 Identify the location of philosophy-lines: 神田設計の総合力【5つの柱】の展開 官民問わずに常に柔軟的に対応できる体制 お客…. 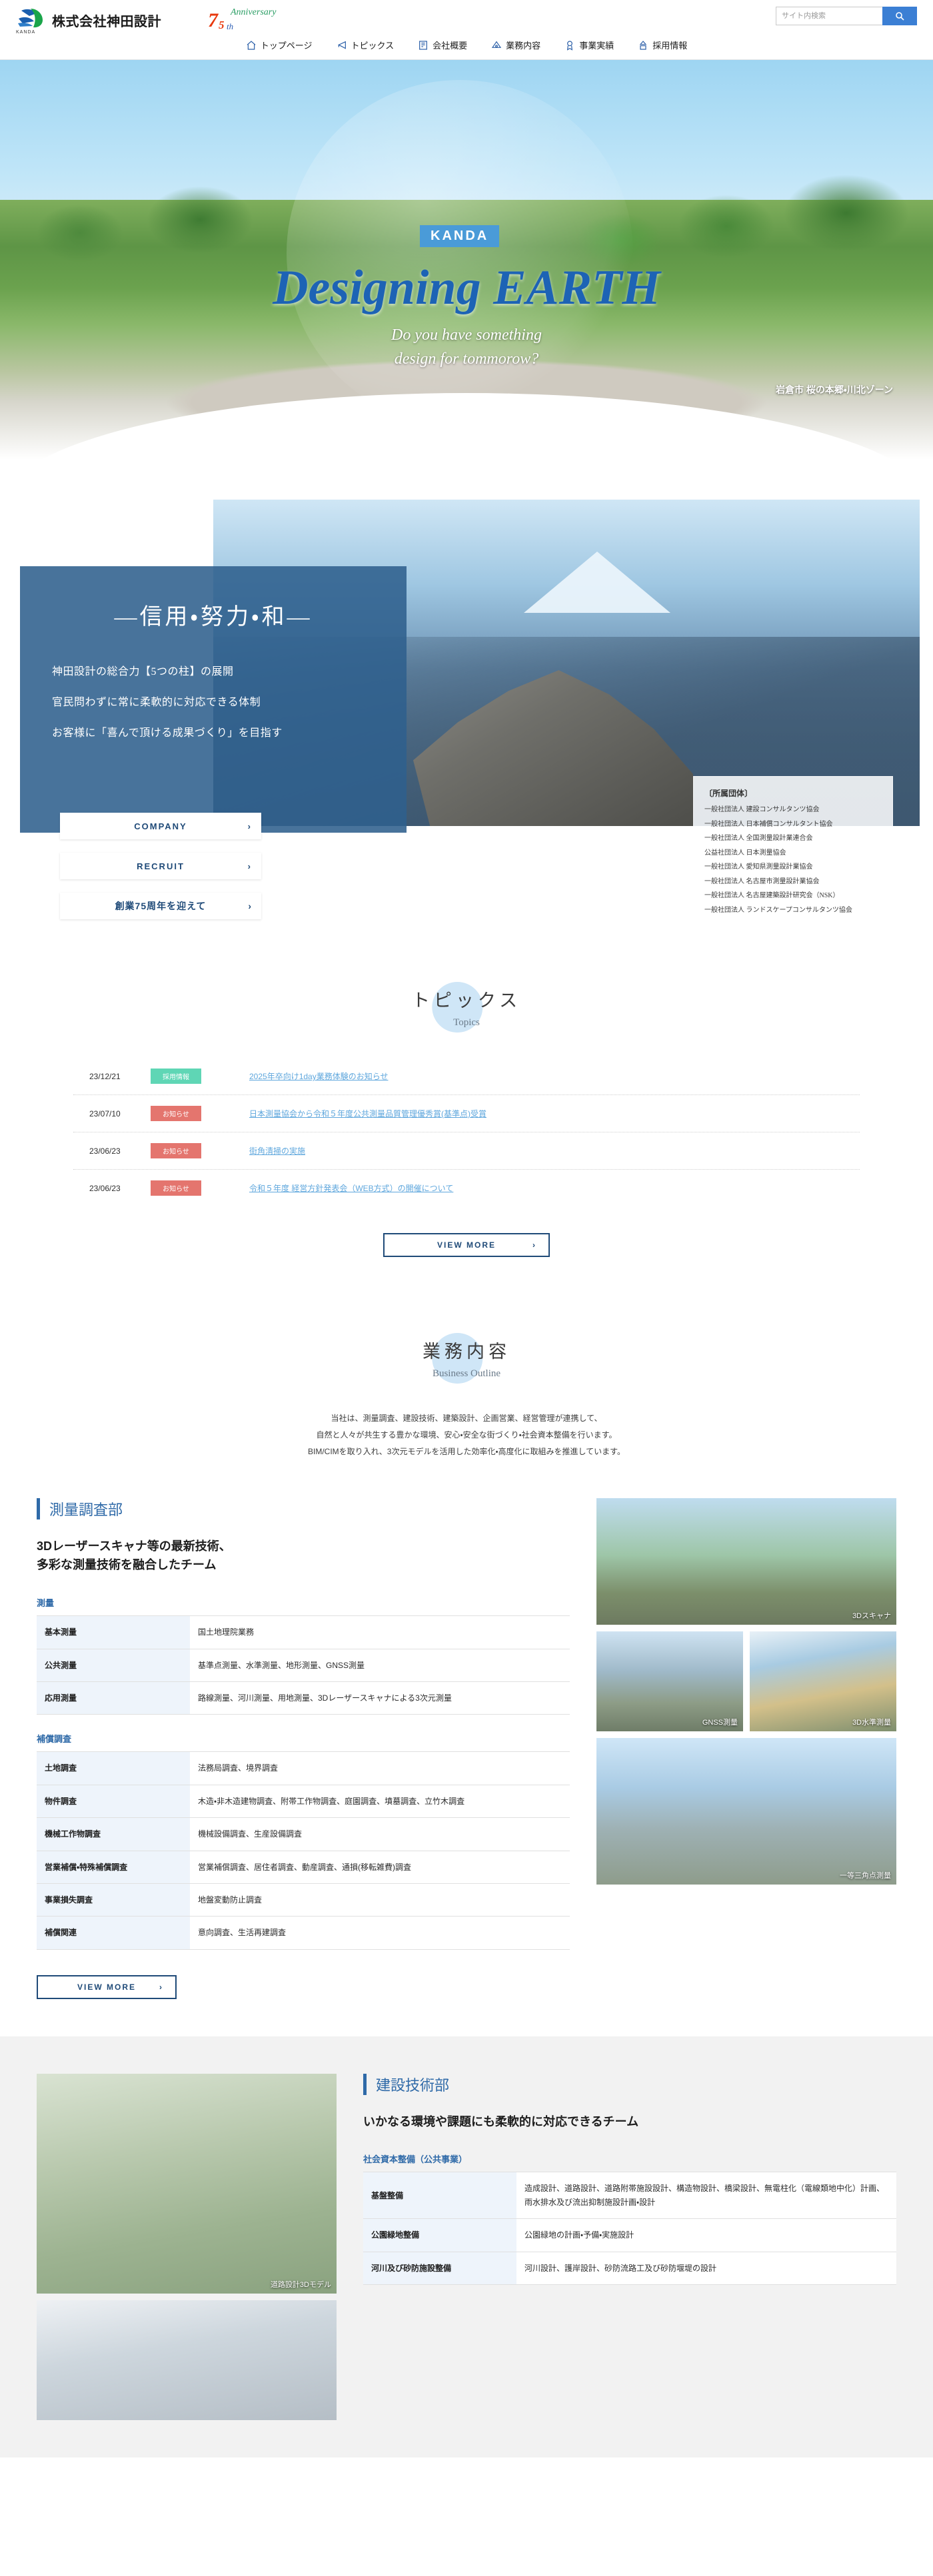
(229, 703).